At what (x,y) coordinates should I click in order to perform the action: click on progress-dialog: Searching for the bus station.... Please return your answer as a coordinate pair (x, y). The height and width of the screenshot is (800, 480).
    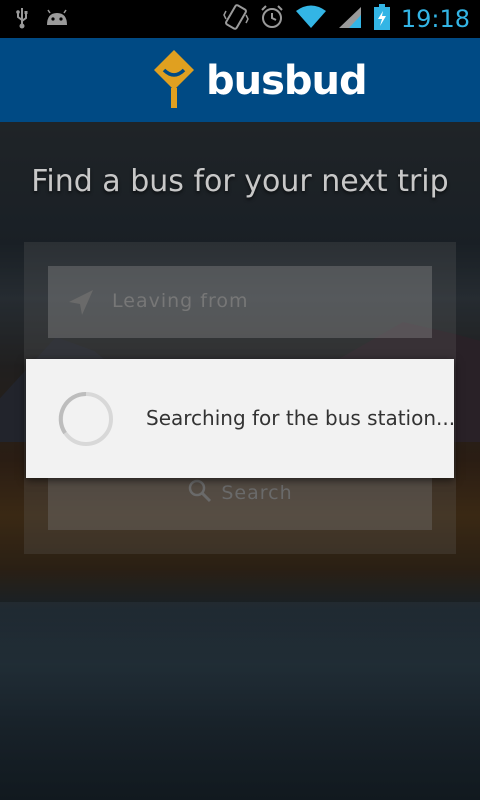
    Looking at the image, I should click on (241, 418).